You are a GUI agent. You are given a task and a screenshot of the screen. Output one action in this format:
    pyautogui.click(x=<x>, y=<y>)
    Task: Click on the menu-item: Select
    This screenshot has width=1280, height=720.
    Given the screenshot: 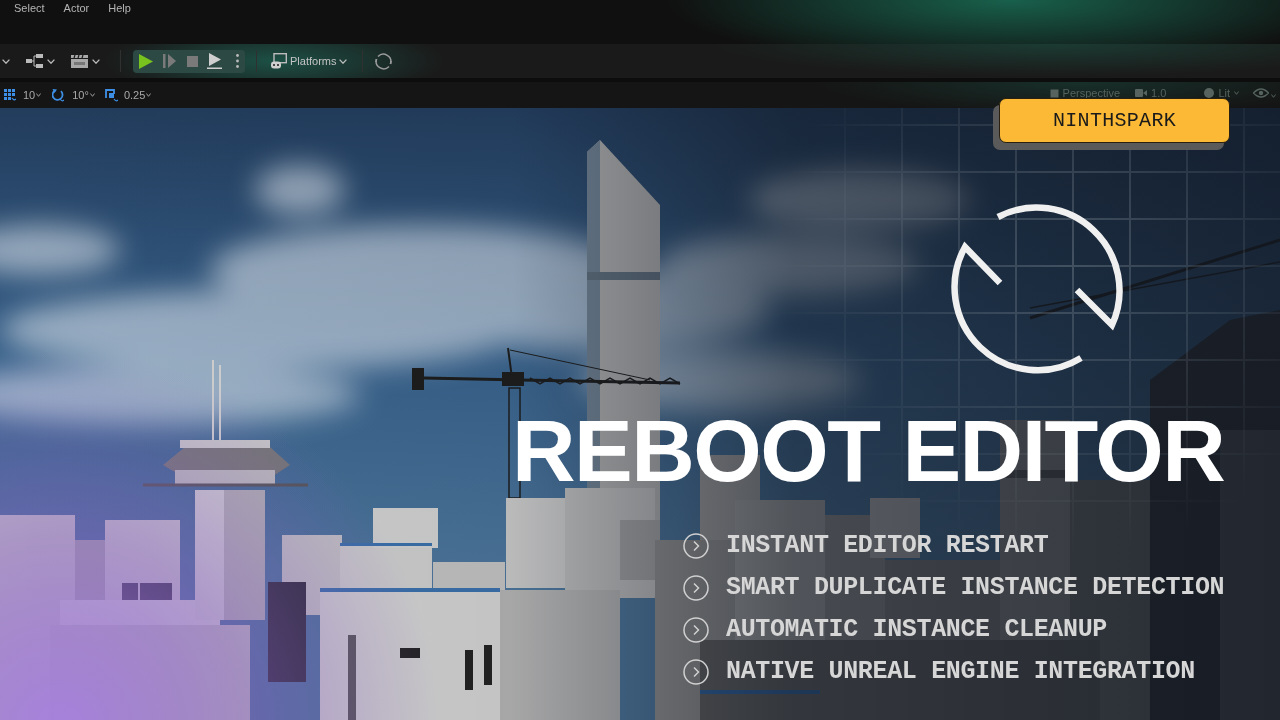 What is the action you would take?
    pyautogui.click(x=29, y=8)
    